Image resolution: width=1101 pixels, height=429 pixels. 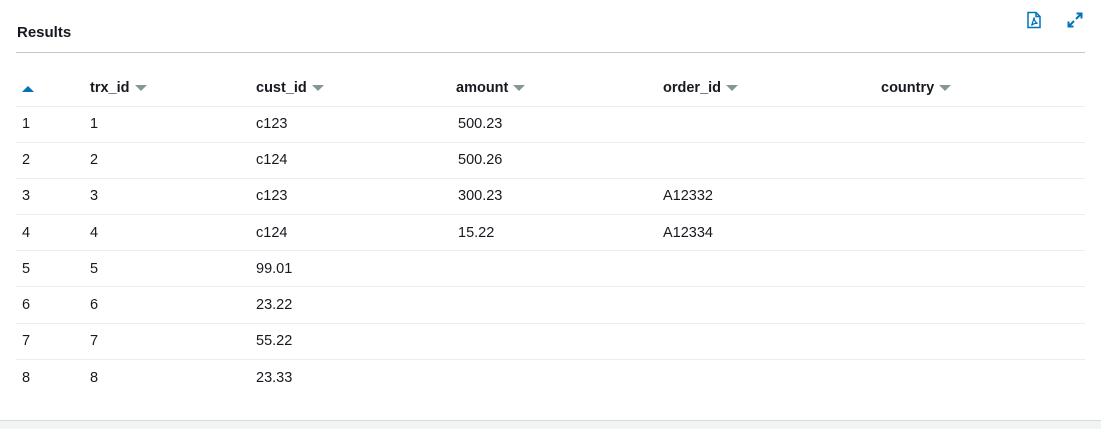 I want to click on row-index: 7, so click(x=51, y=341).